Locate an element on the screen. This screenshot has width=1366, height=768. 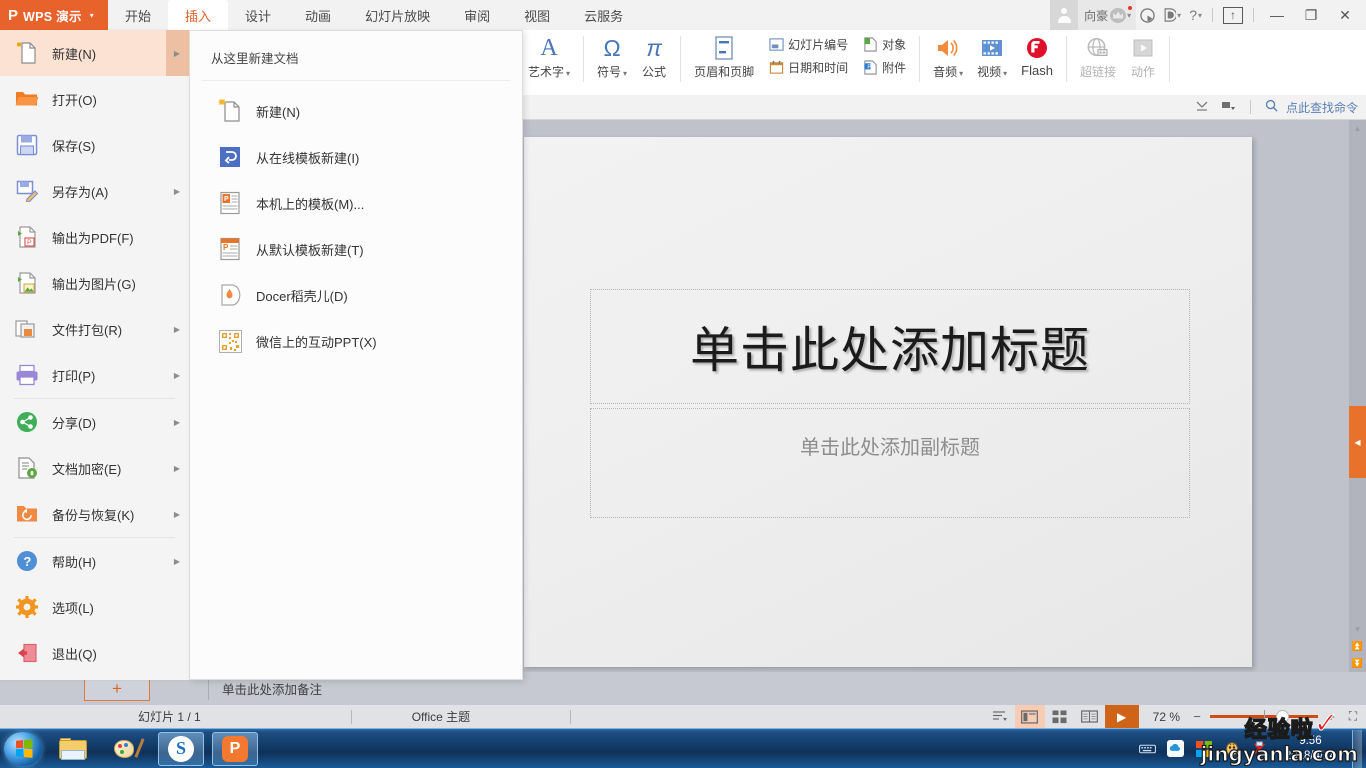
cloud-sync-icon is located at coordinates (1176, 749).